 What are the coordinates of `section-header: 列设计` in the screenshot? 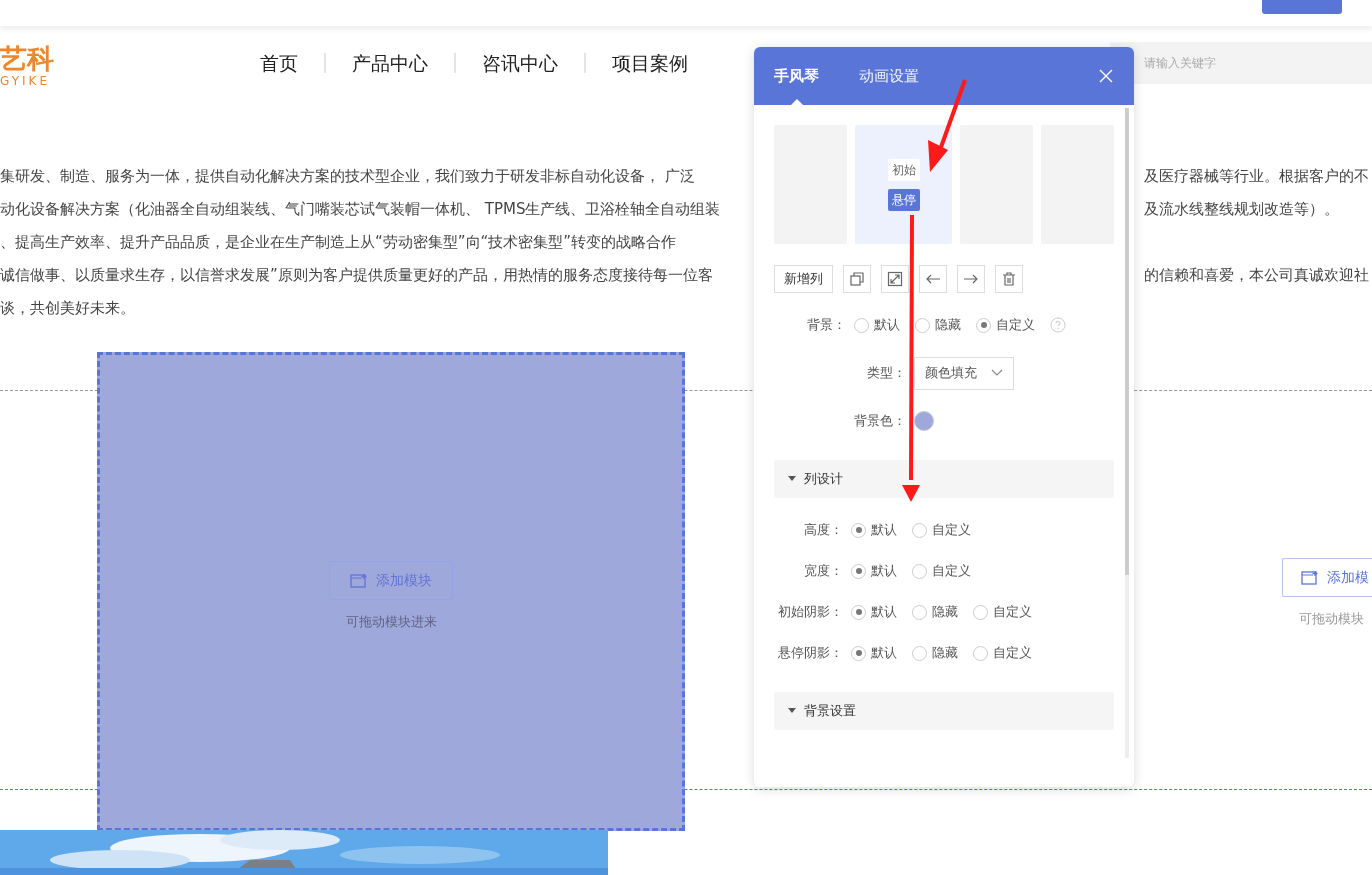 It's located at (944, 479).